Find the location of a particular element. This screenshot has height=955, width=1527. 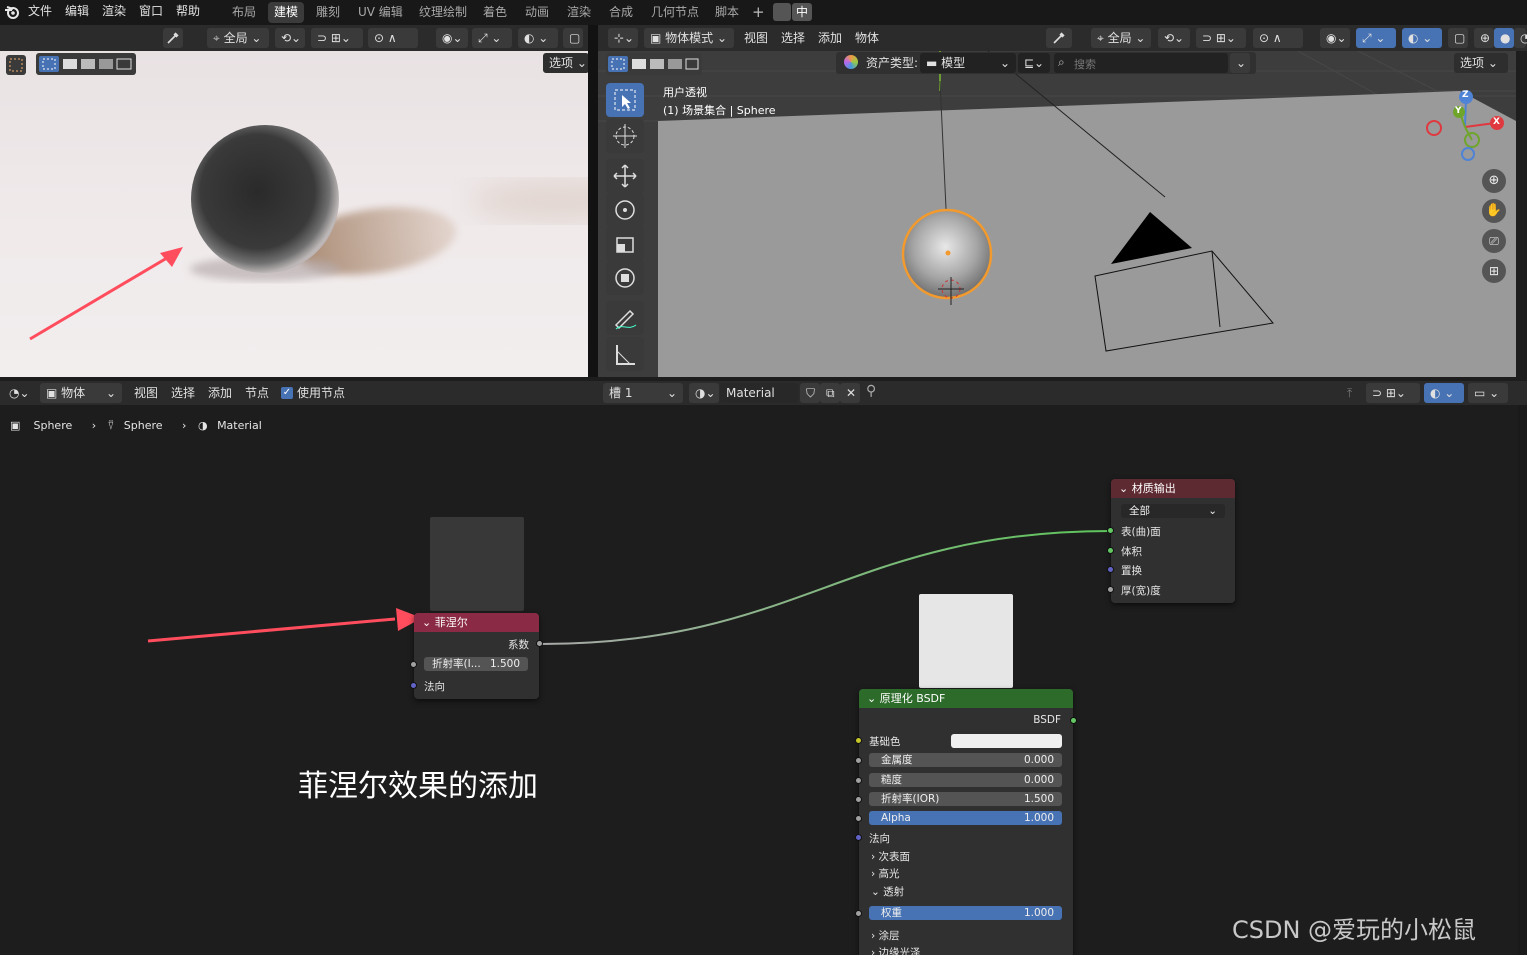

fresnel-factor-socket is located at coordinates (539, 643).